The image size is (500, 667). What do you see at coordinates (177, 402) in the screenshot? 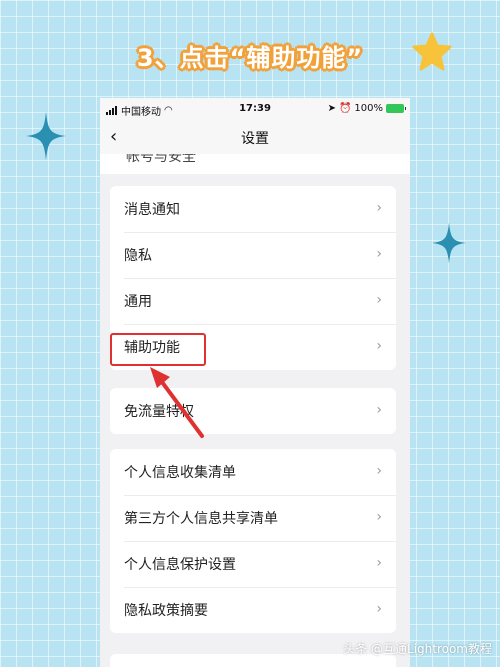
I see `arrow-icon` at bounding box center [177, 402].